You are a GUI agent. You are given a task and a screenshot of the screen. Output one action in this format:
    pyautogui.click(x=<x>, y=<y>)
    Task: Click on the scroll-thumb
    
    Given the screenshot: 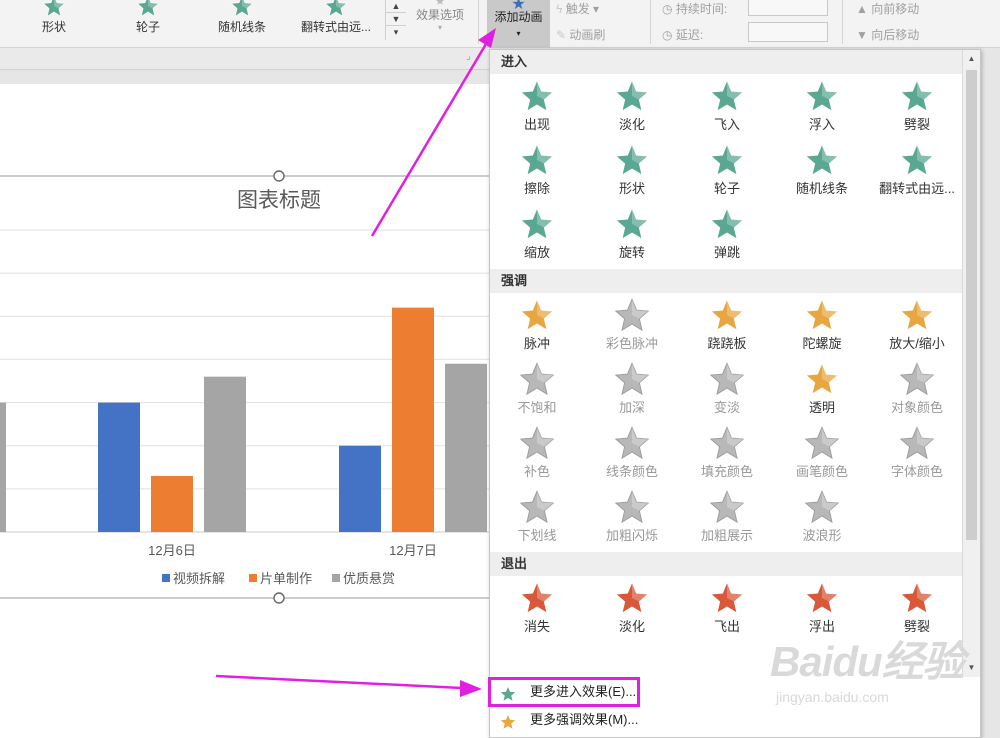 What is the action you would take?
    pyautogui.click(x=971, y=305)
    